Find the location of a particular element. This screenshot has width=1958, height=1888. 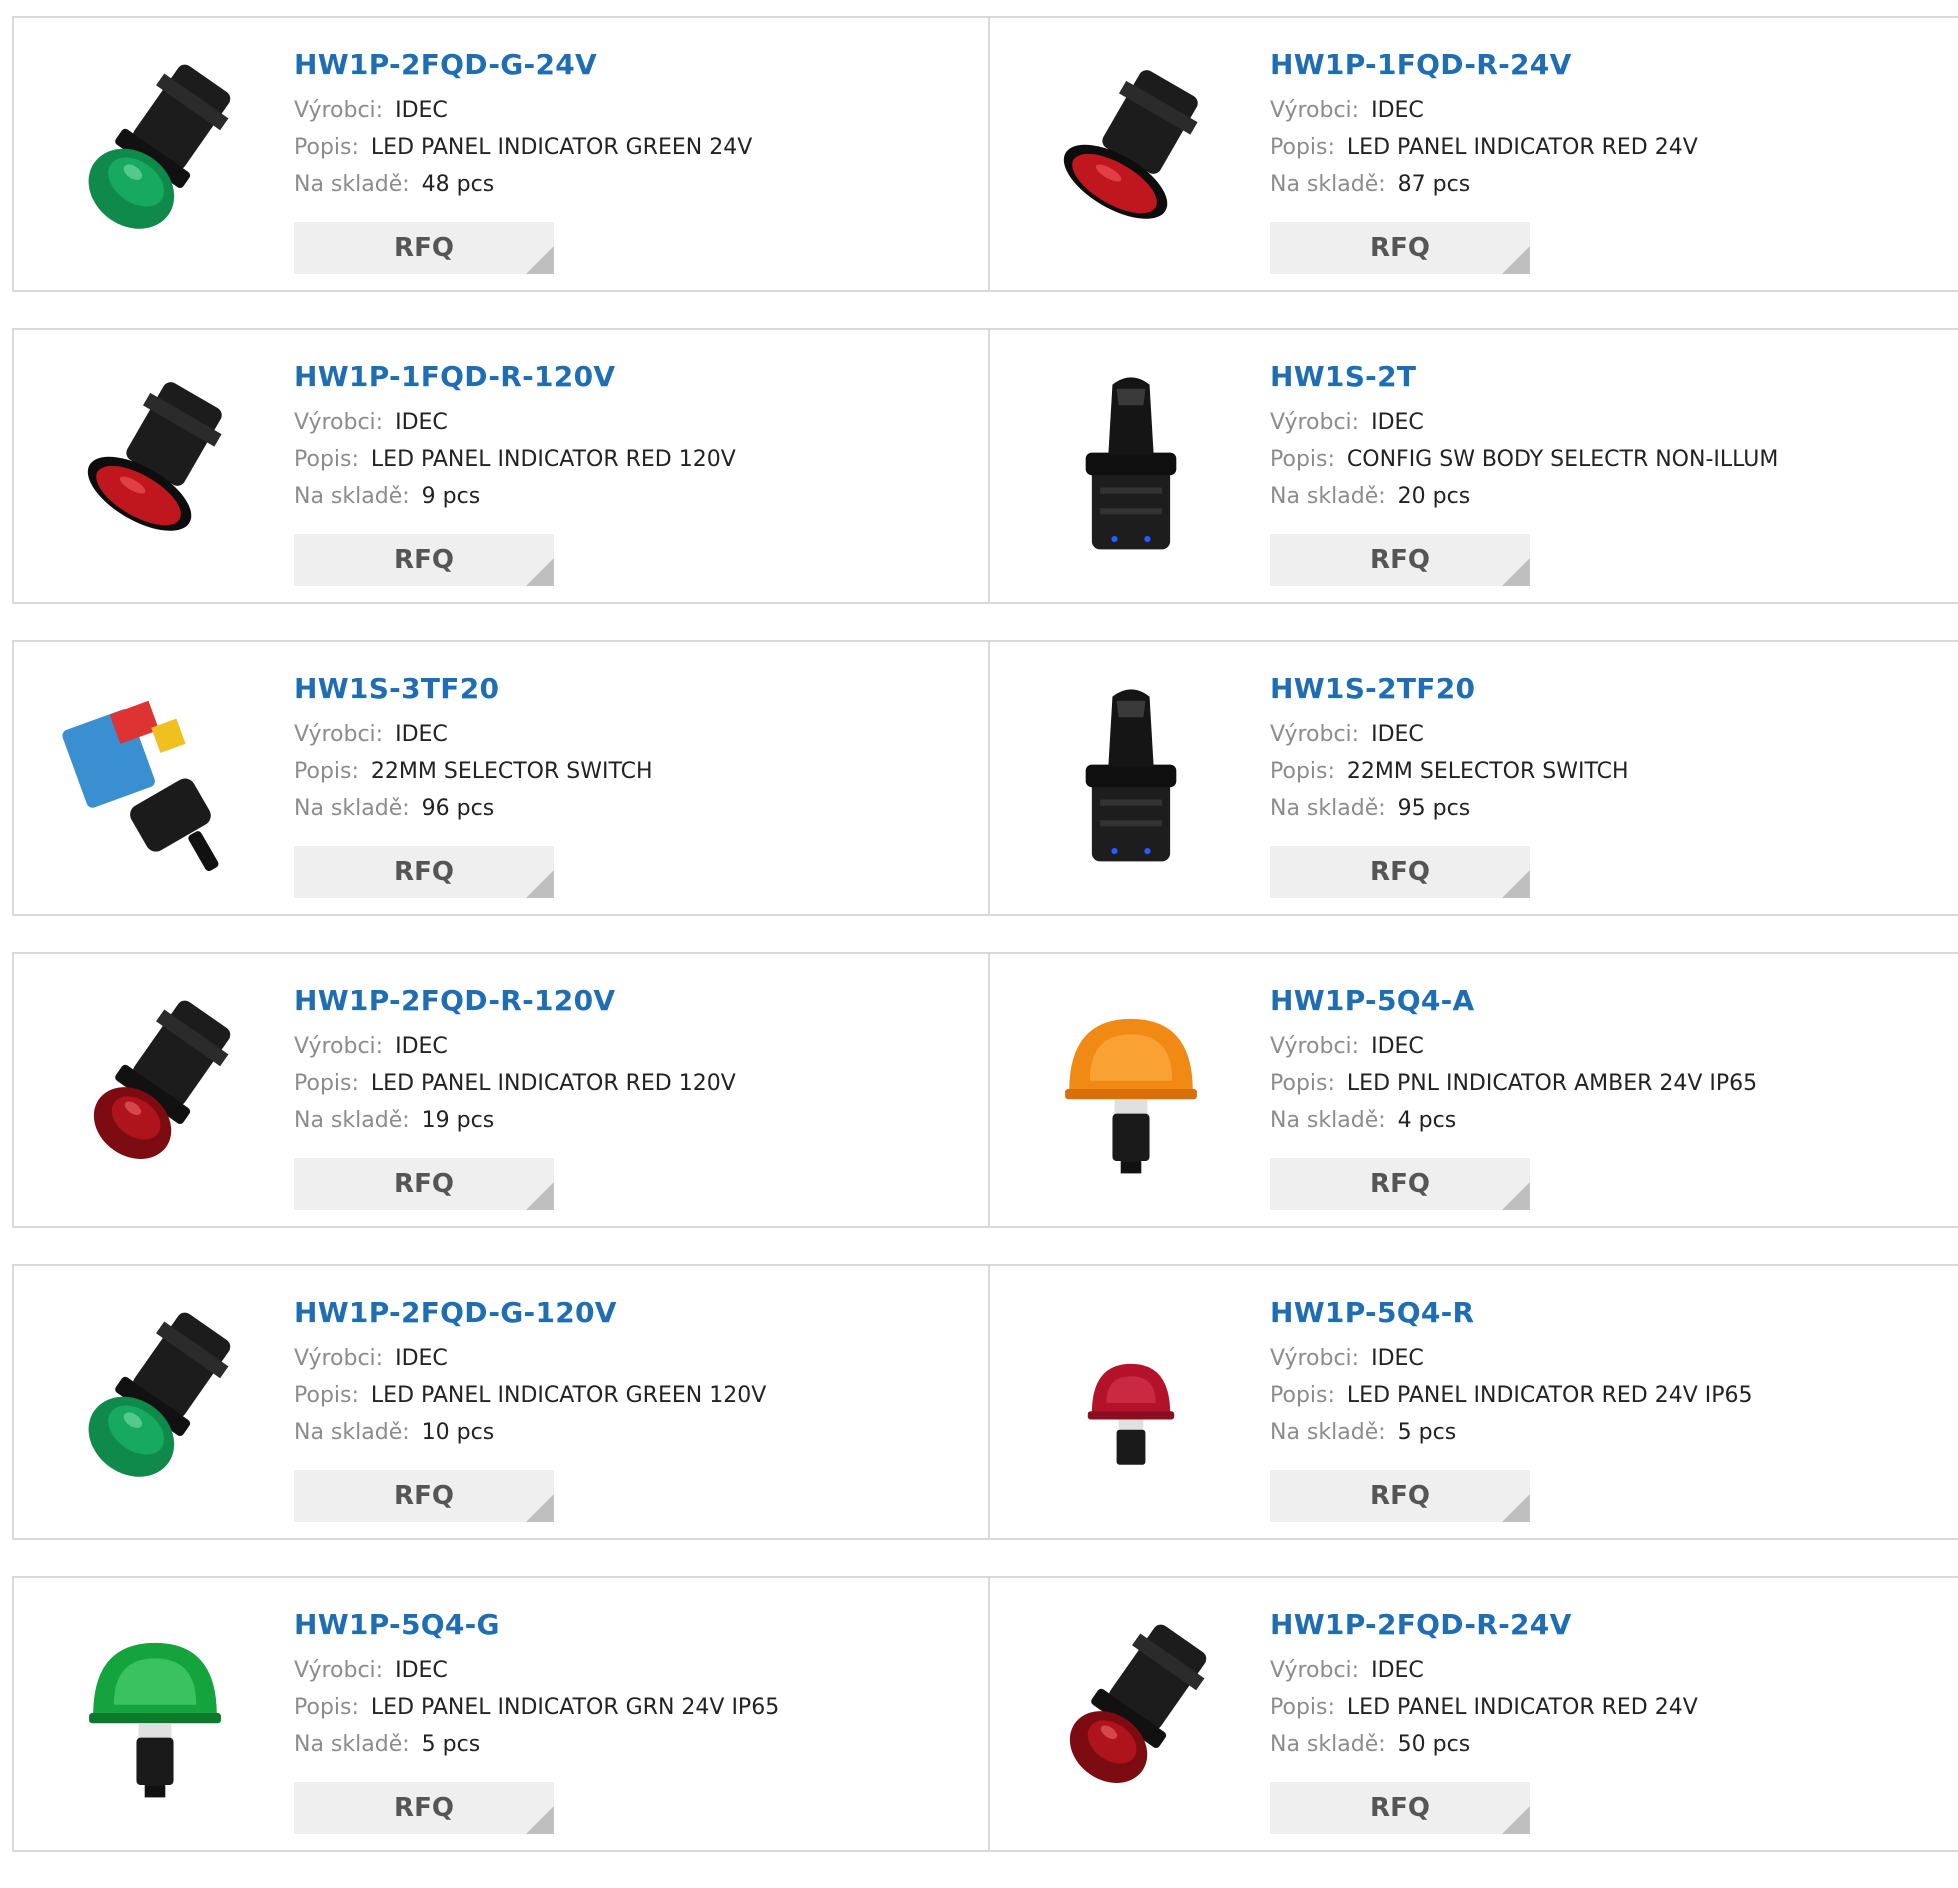

description-value: LED PANEL INDICATOR GREEN 24V is located at coordinates (561, 147).